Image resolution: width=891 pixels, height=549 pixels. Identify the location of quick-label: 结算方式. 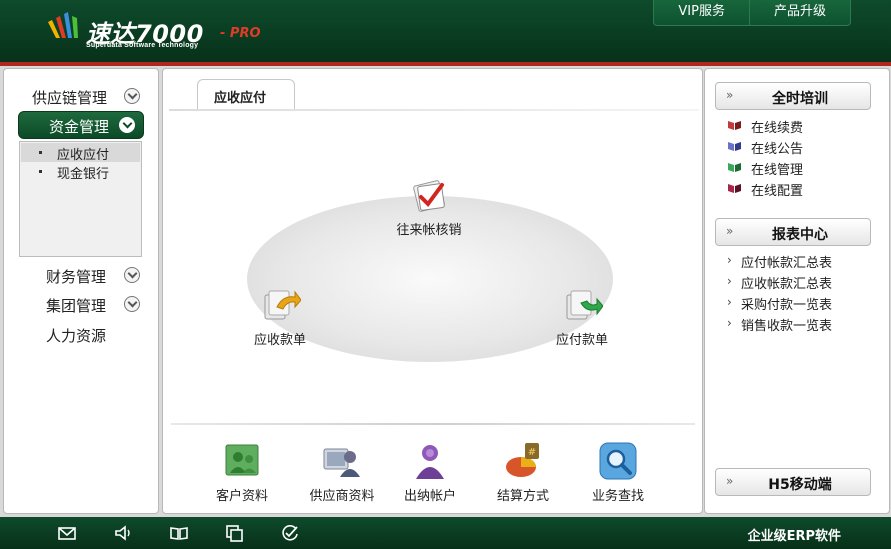
(522, 496).